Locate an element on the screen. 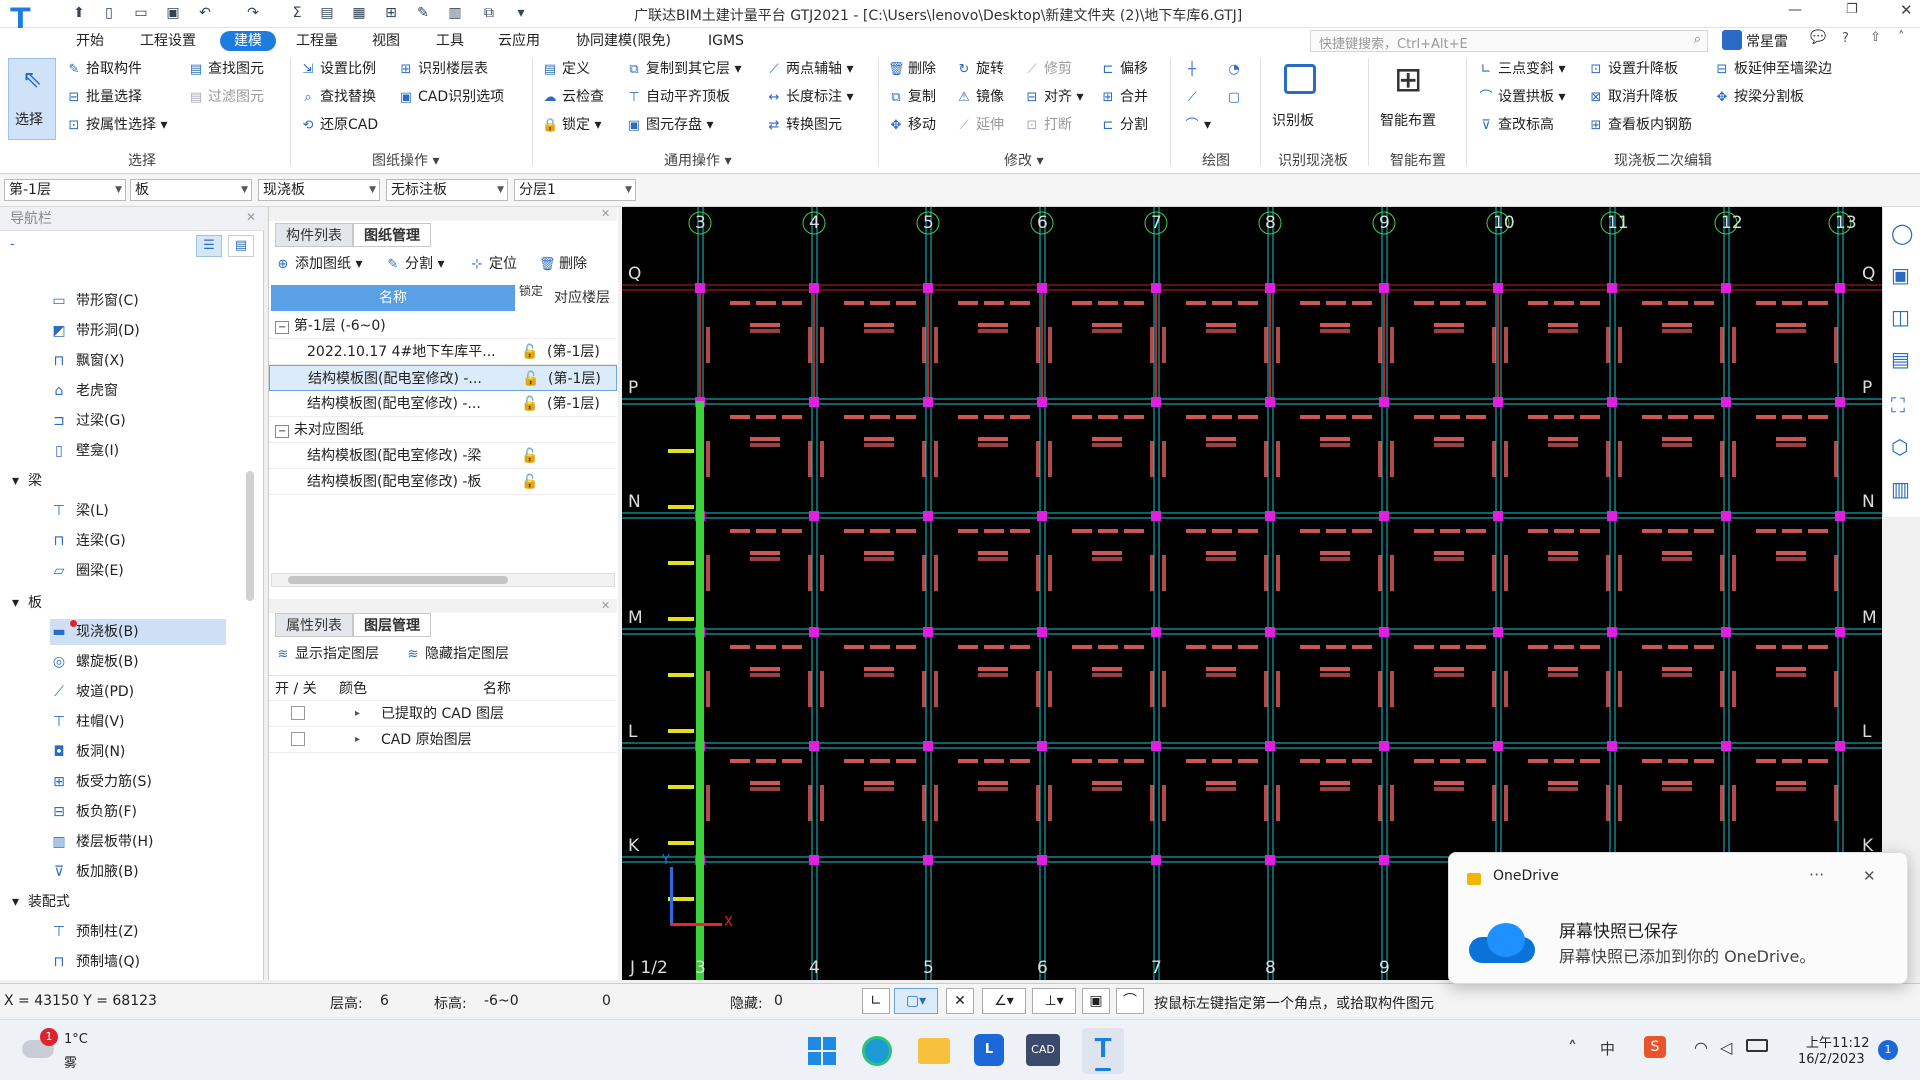 The width and height of the screenshot is (1920, 1080). file-explorer-icon is located at coordinates (934, 1051).